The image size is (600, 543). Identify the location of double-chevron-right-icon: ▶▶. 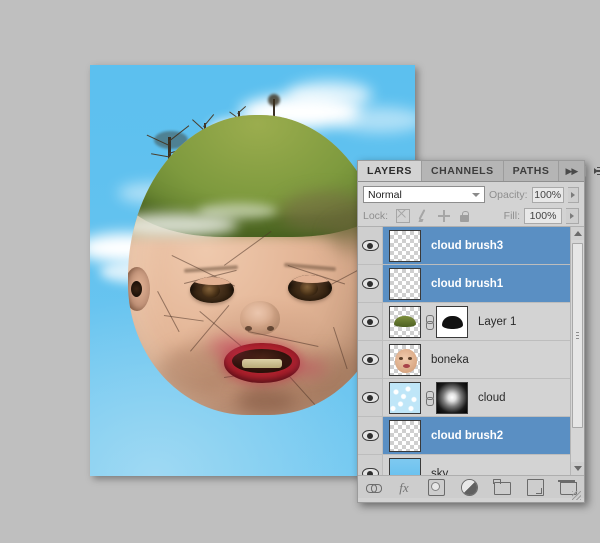
(571, 171).